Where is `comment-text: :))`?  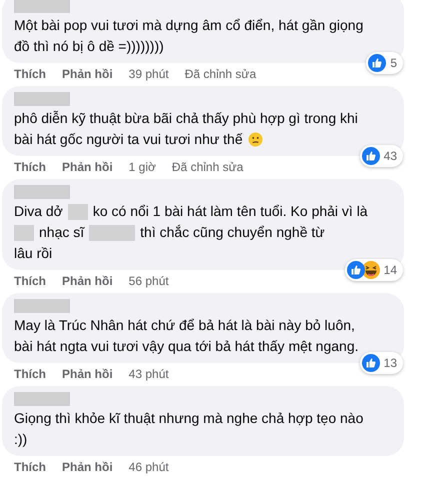 comment-text: :)) is located at coordinates (21, 439).